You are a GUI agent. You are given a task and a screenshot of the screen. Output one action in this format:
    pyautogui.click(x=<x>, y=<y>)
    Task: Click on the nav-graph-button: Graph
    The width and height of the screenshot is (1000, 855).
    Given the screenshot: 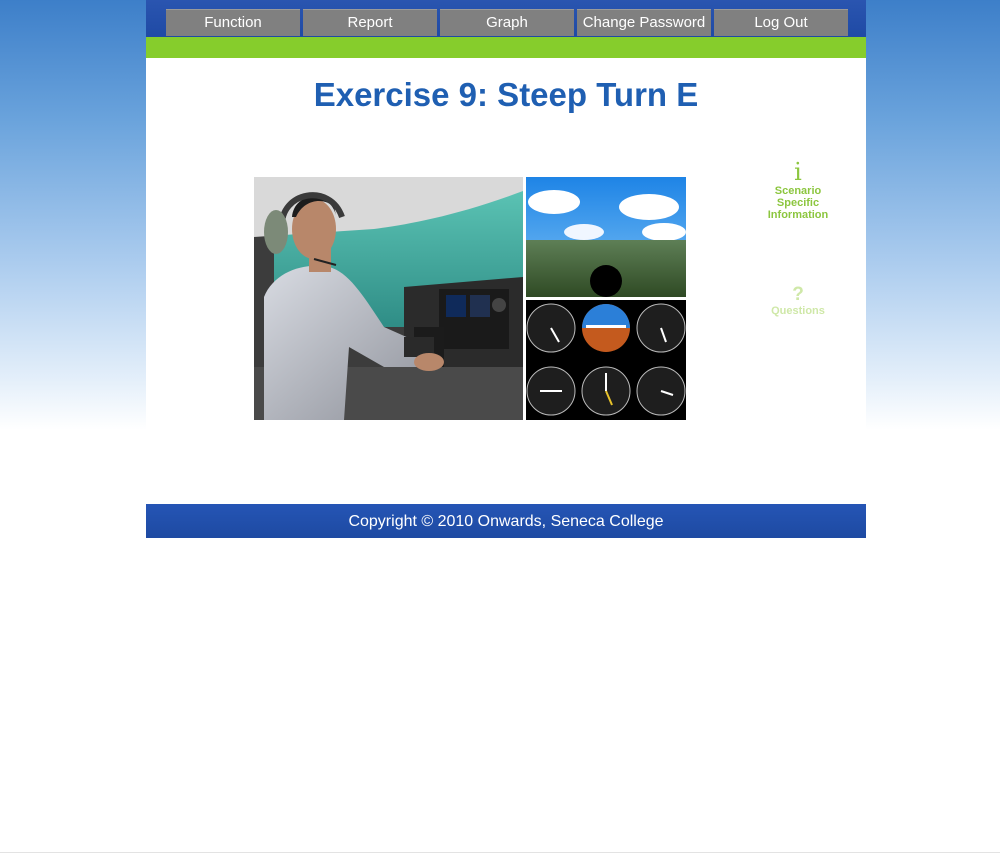 What is the action you would take?
    pyautogui.click(x=507, y=22)
    